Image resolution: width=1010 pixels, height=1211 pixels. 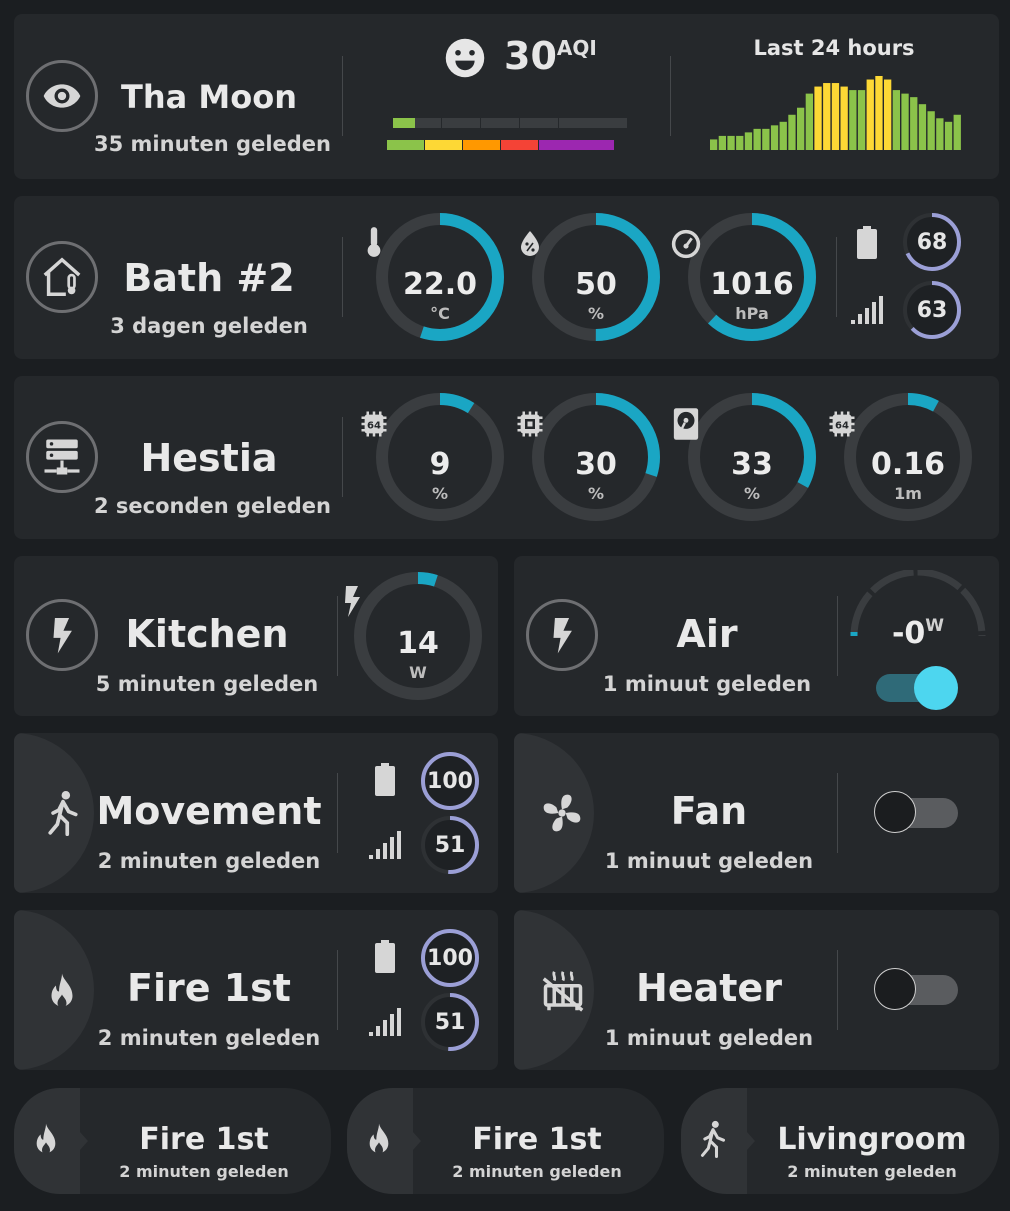 I want to click on aqi-smile-icon, so click(x=465, y=60).